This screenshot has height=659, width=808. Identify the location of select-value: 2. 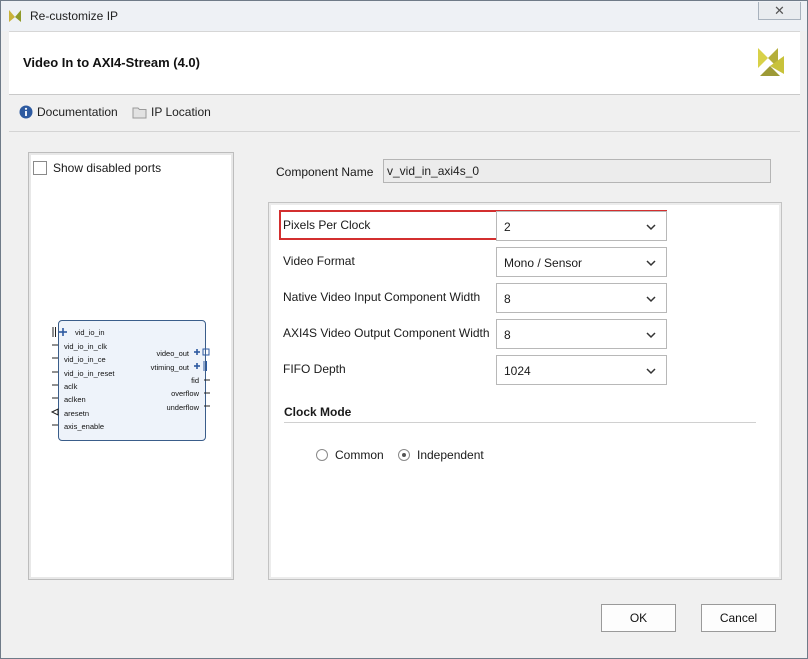
(507, 227).